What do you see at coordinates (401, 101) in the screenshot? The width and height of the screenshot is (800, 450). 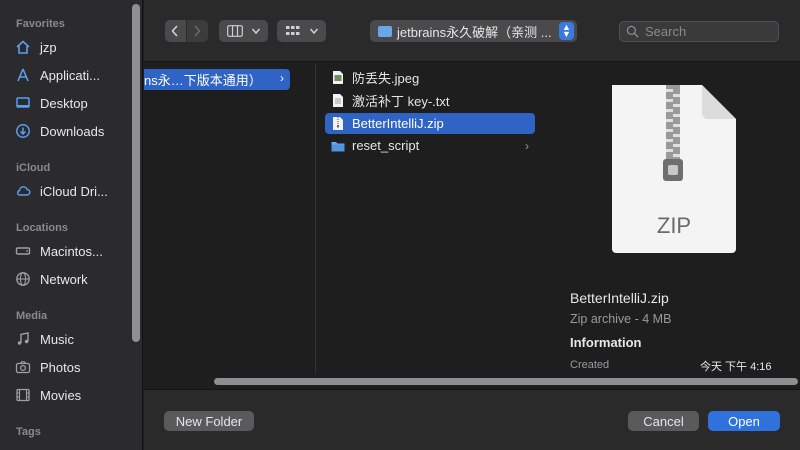 I see `file-name: 激活补丁 key-.txt` at bounding box center [401, 101].